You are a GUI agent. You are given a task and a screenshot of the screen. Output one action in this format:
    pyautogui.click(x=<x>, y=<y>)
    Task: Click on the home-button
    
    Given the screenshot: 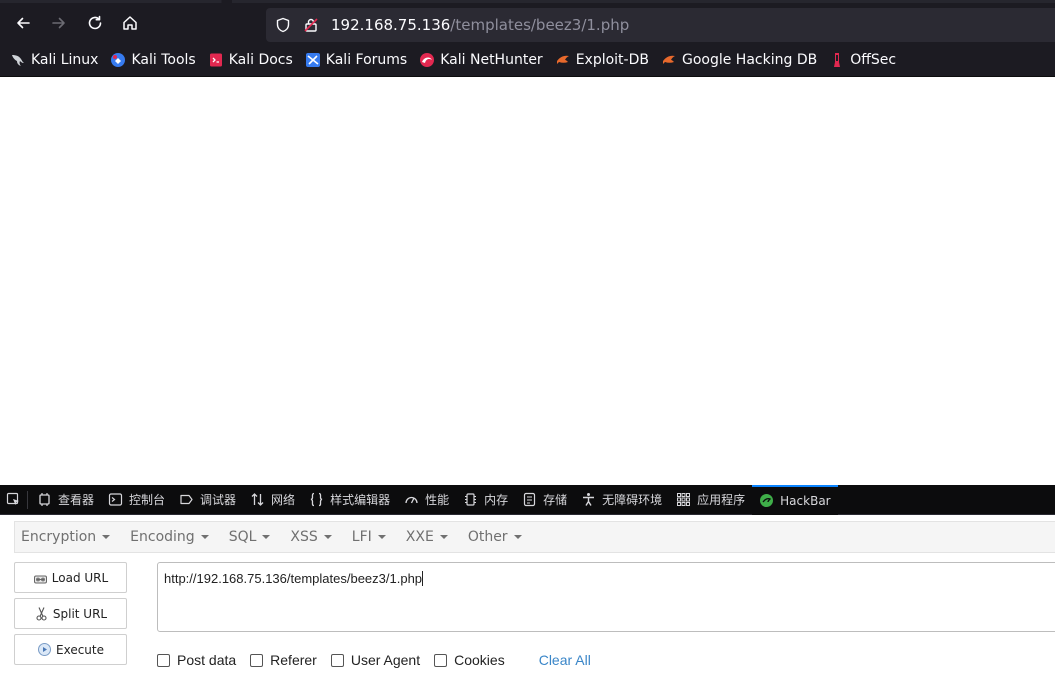 What is the action you would take?
    pyautogui.click(x=130, y=23)
    